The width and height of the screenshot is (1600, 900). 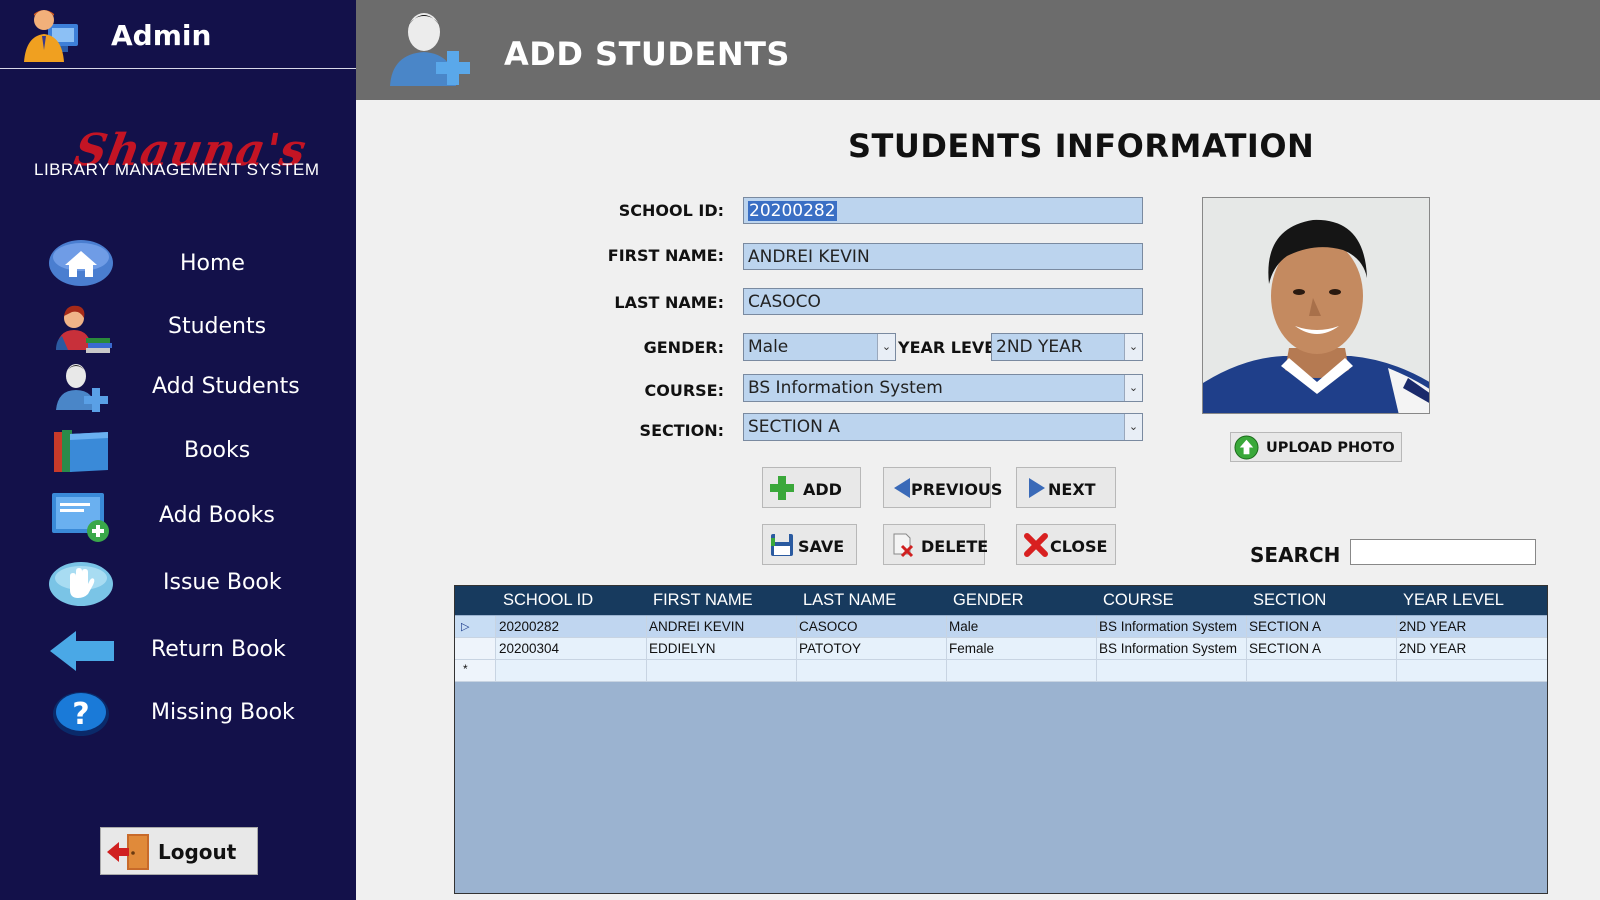 What do you see at coordinates (529, 626) in the screenshot?
I see `cell-school-id: 20200282` at bounding box center [529, 626].